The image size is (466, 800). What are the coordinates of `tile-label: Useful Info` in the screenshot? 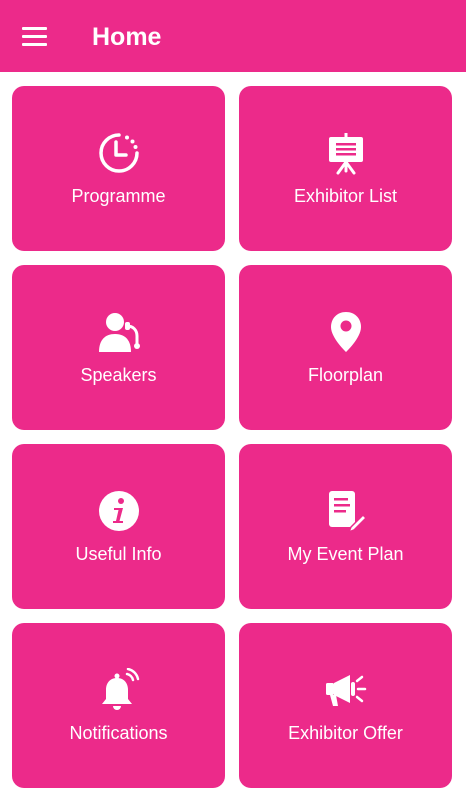 It's located at (118, 554).